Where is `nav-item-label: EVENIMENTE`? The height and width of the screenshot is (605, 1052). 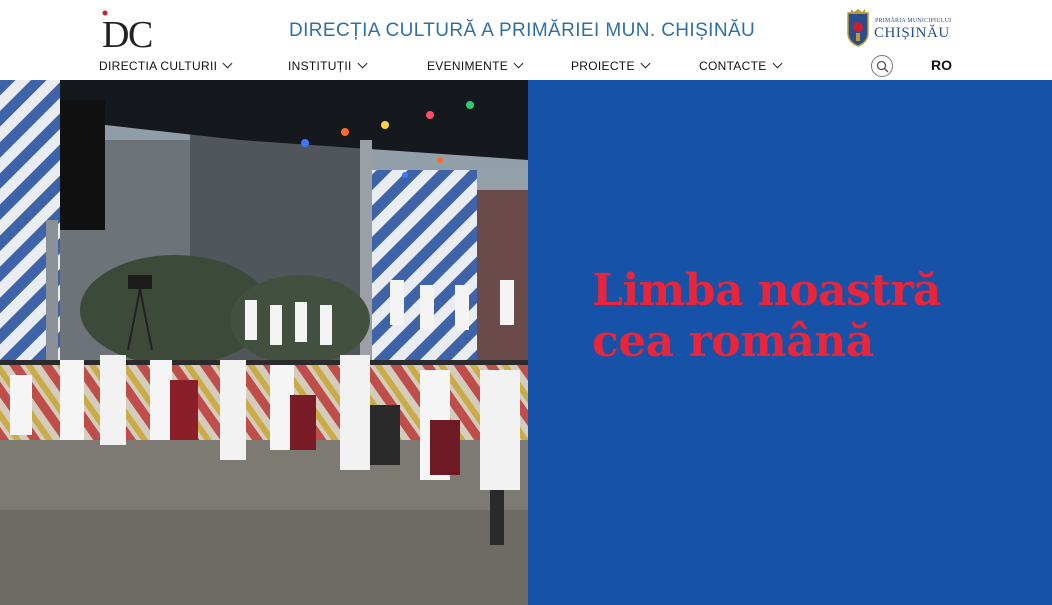 nav-item-label: EVENIMENTE is located at coordinates (468, 66).